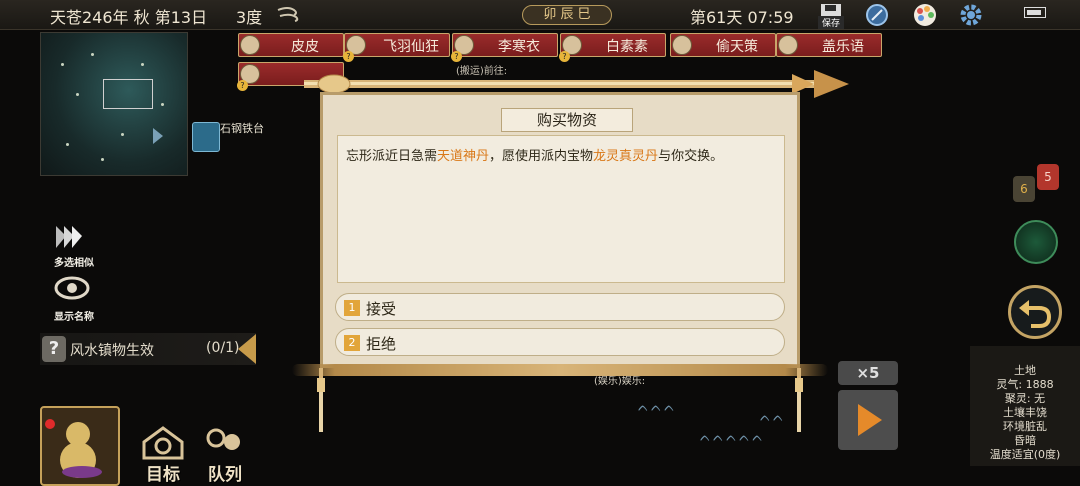 The height and width of the screenshot is (486, 1080). I want to click on option-label: 拒绝, so click(381, 344).